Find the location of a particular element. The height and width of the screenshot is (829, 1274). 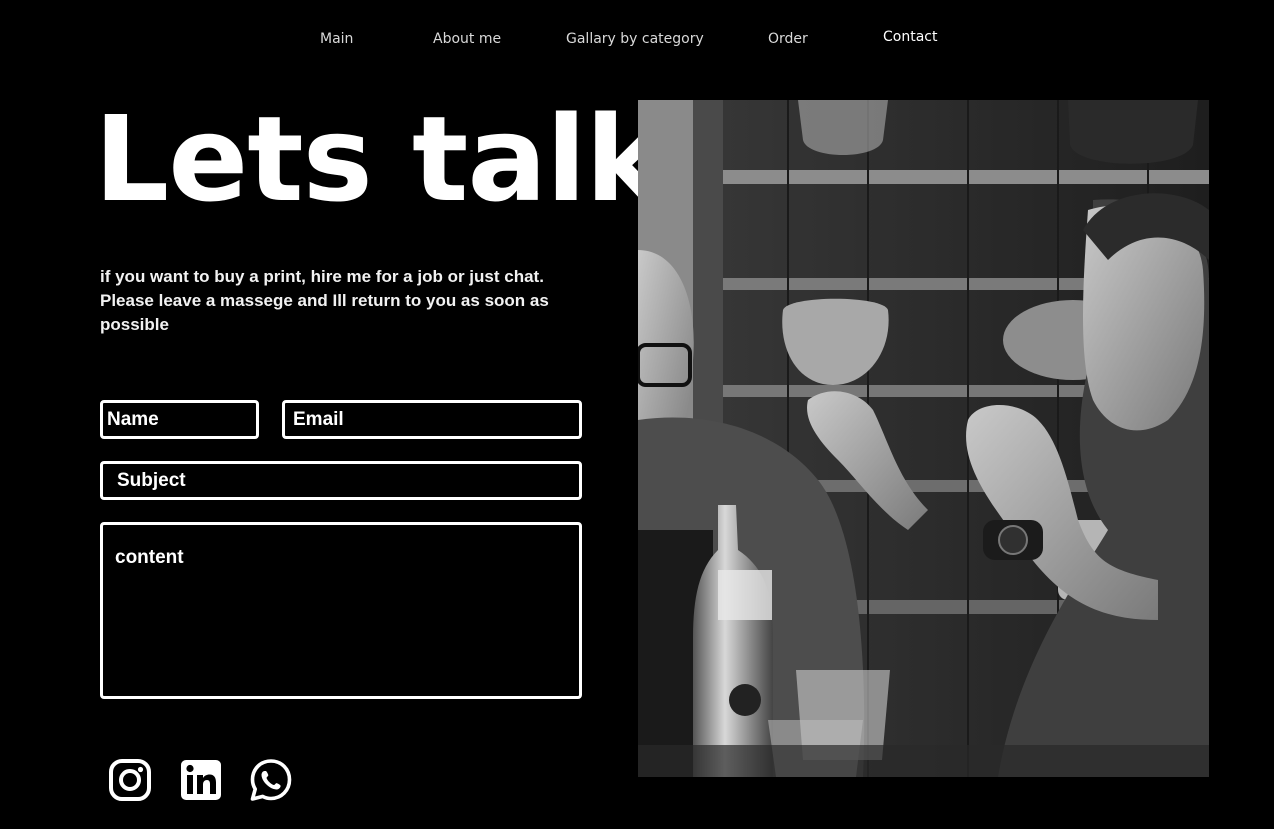

nav-link-gallery-by-category: Gallary by category is located at coordinates (635, 39).